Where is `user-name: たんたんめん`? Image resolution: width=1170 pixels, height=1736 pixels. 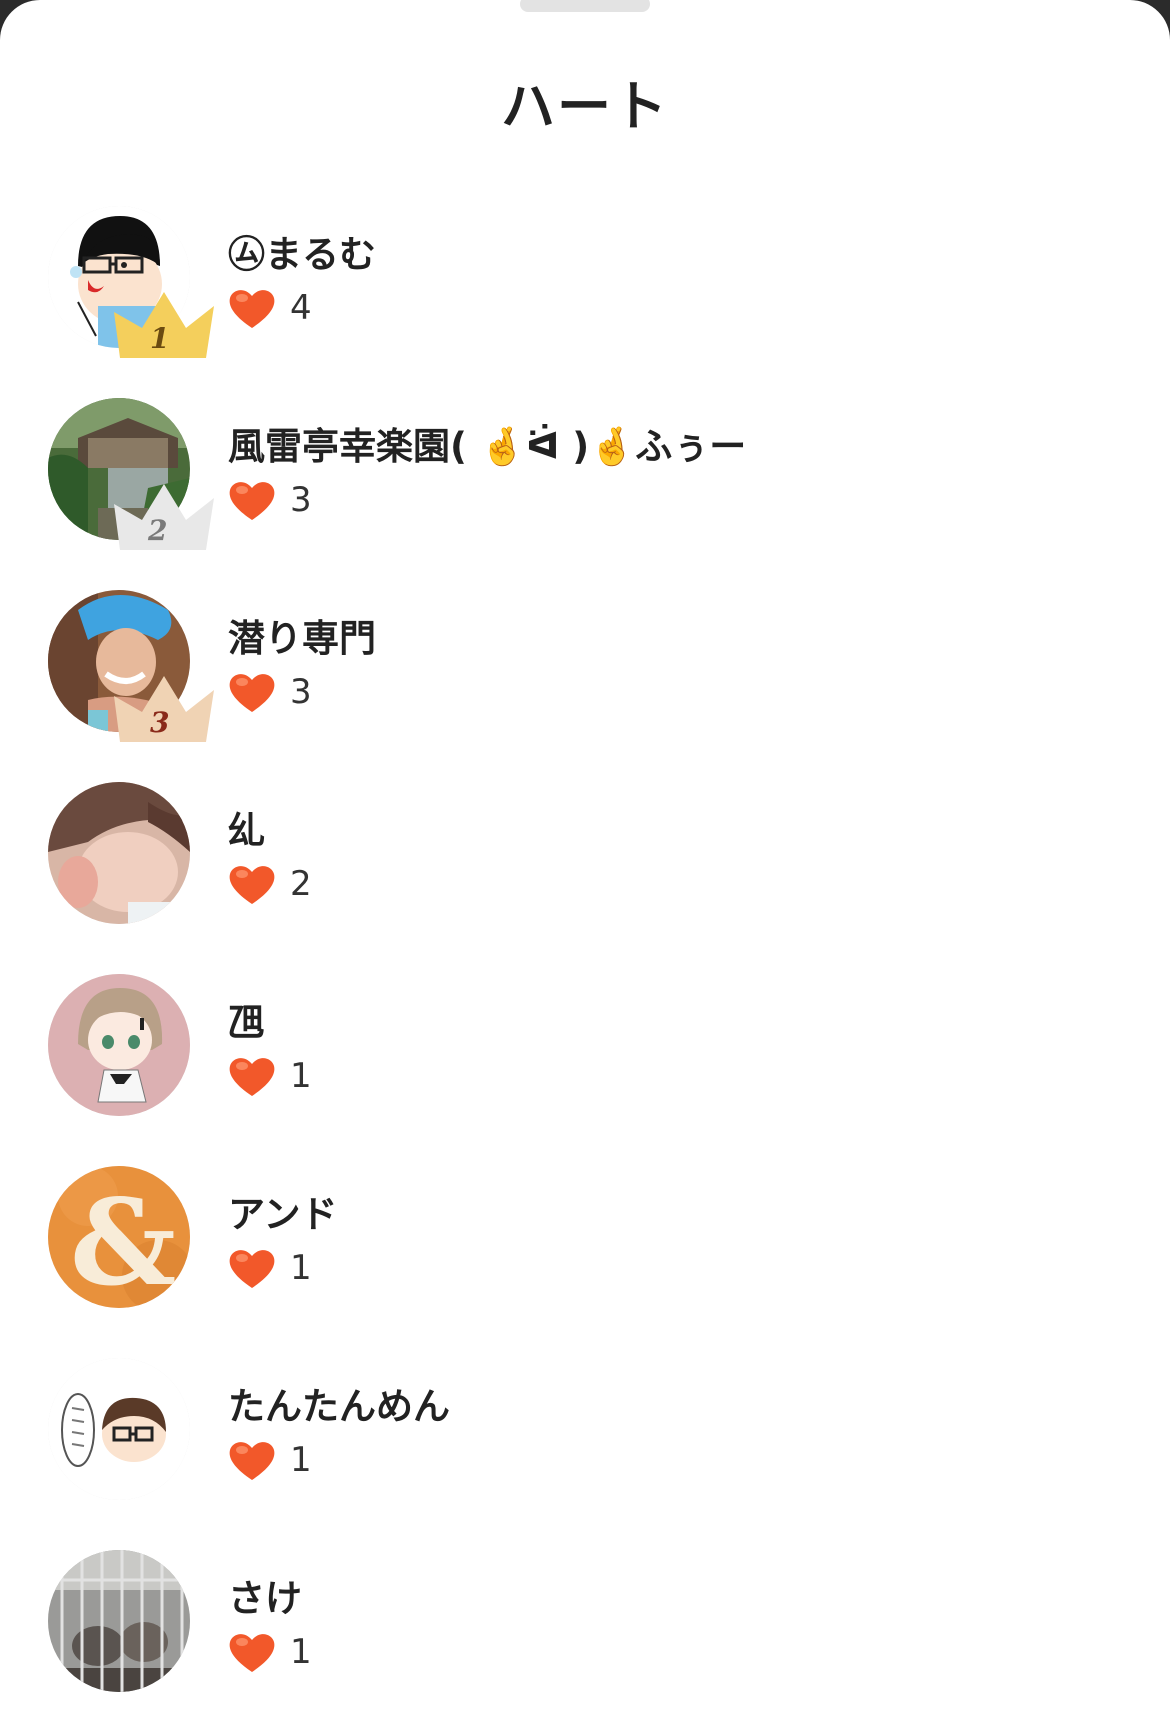 user-name: たんたんめん is located at coordinates (339, 1403).